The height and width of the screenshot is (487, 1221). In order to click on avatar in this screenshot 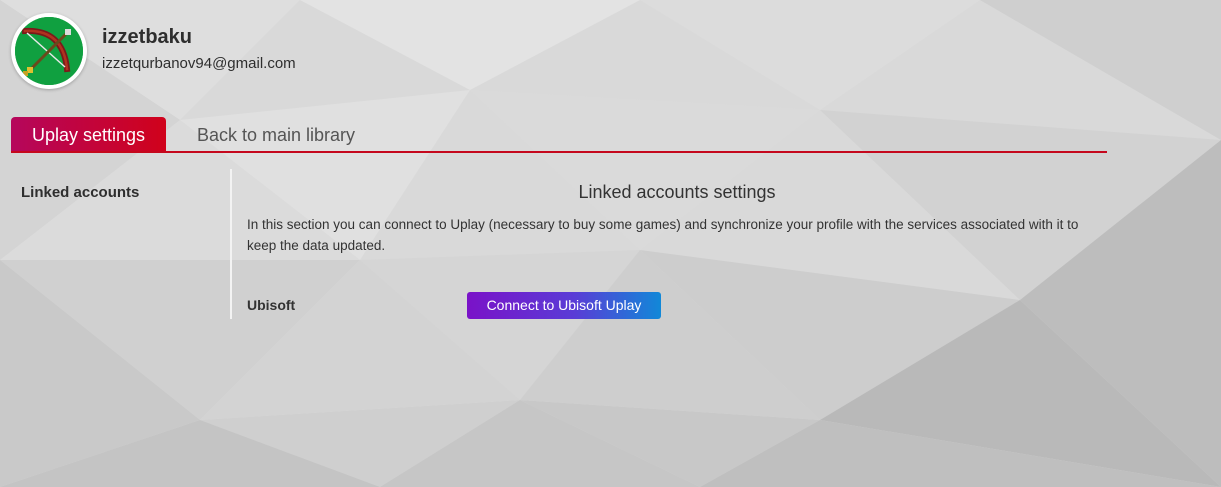, I will do `click(49, 51)`.